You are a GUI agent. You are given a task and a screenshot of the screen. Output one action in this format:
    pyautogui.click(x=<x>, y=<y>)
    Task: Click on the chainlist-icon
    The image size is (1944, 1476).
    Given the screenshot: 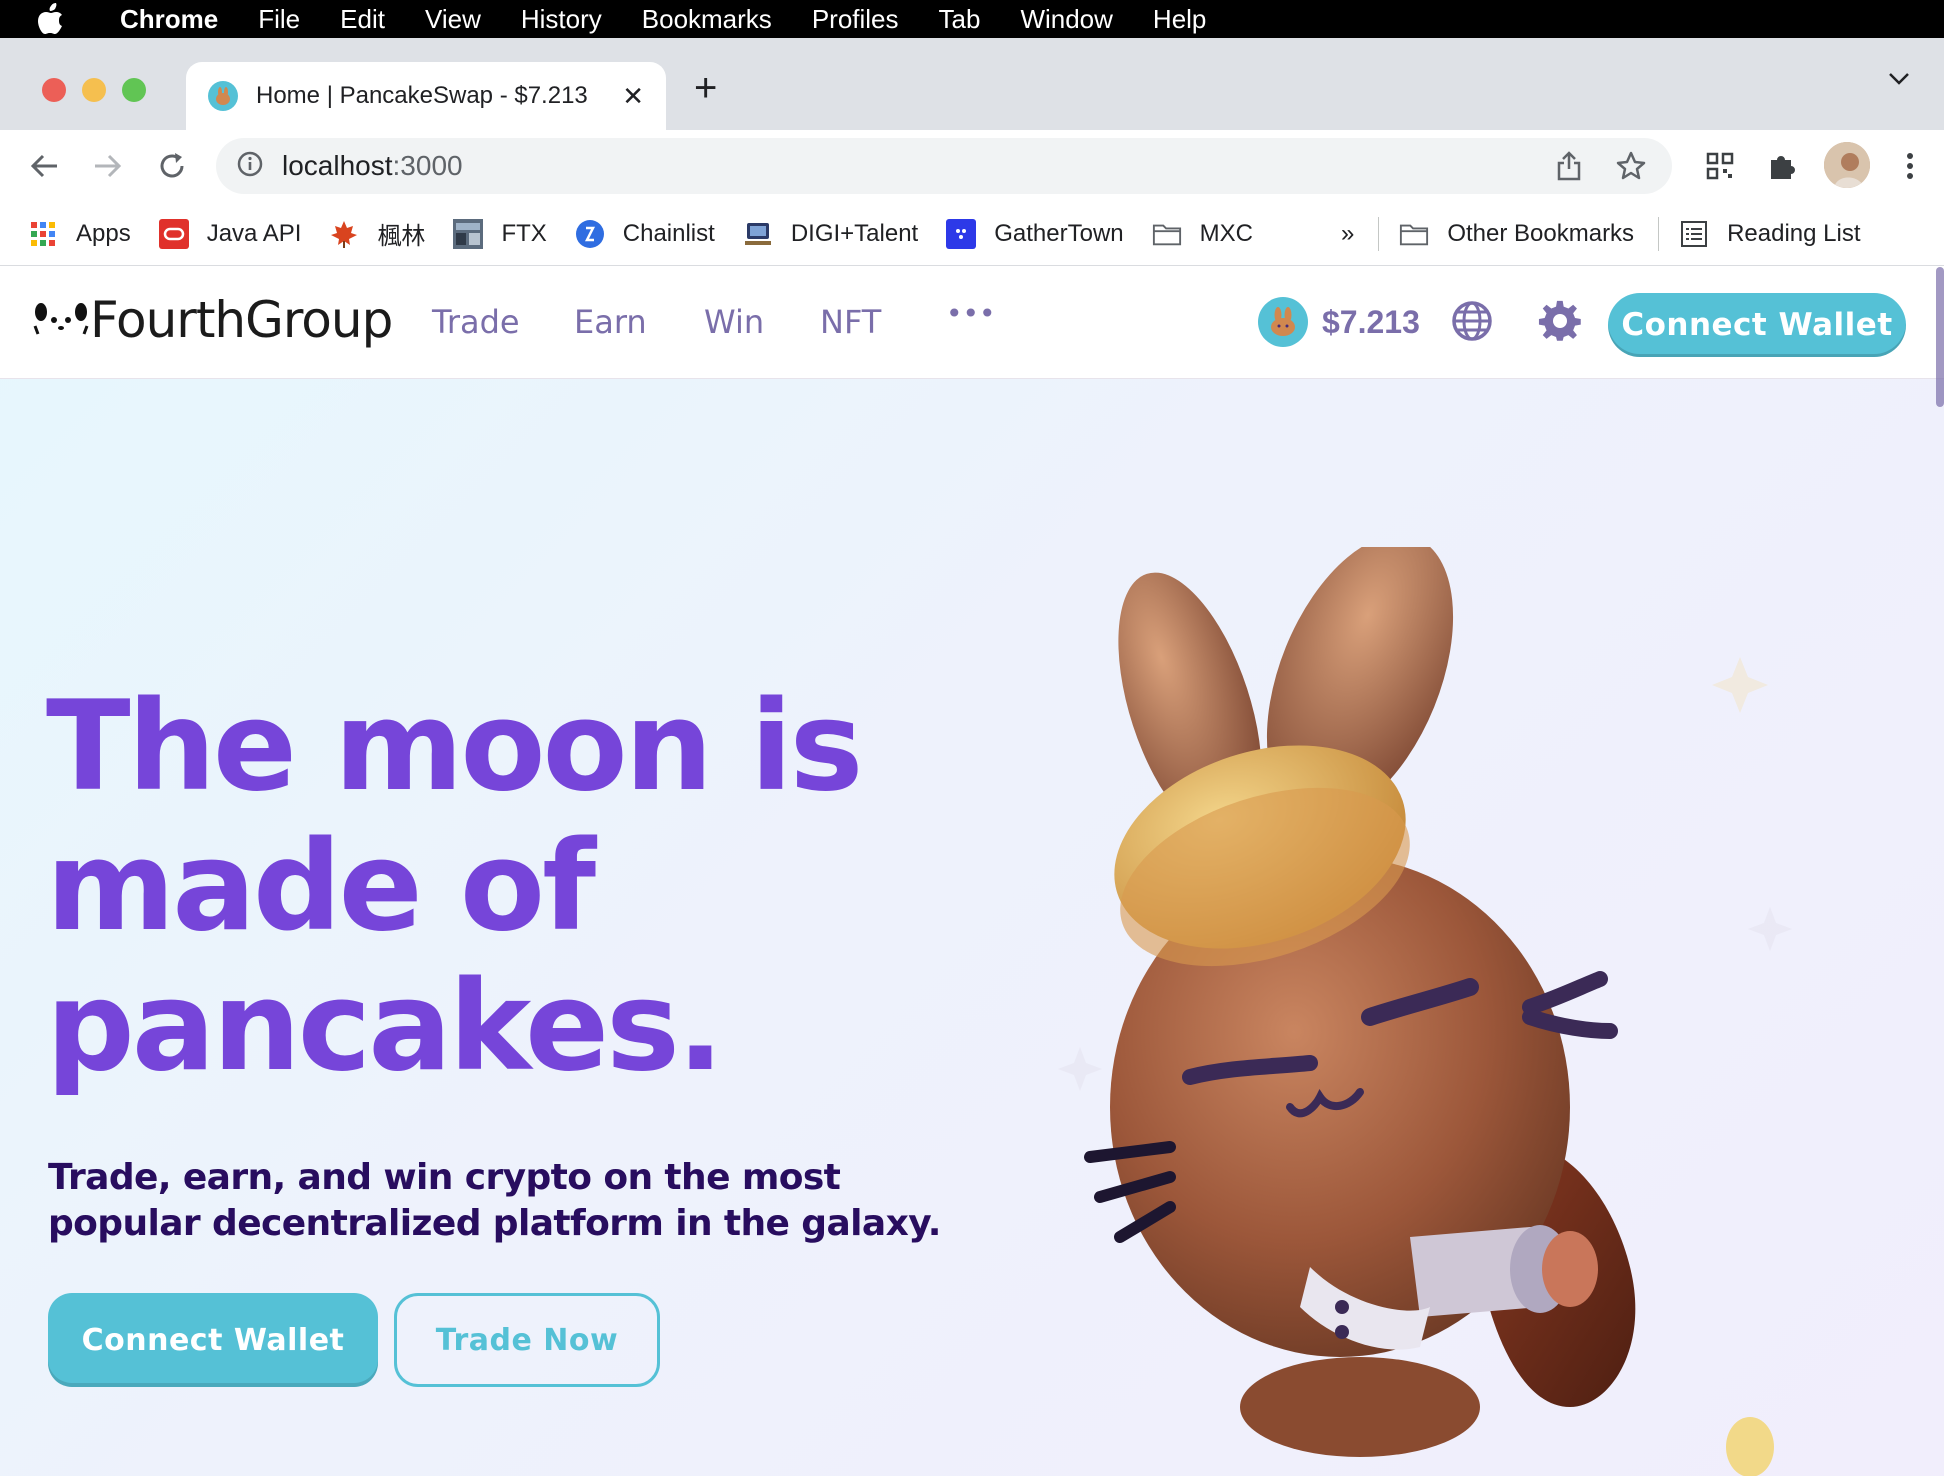 What is the action you would take?
    pyautogui.click(x=590, y=234)
    